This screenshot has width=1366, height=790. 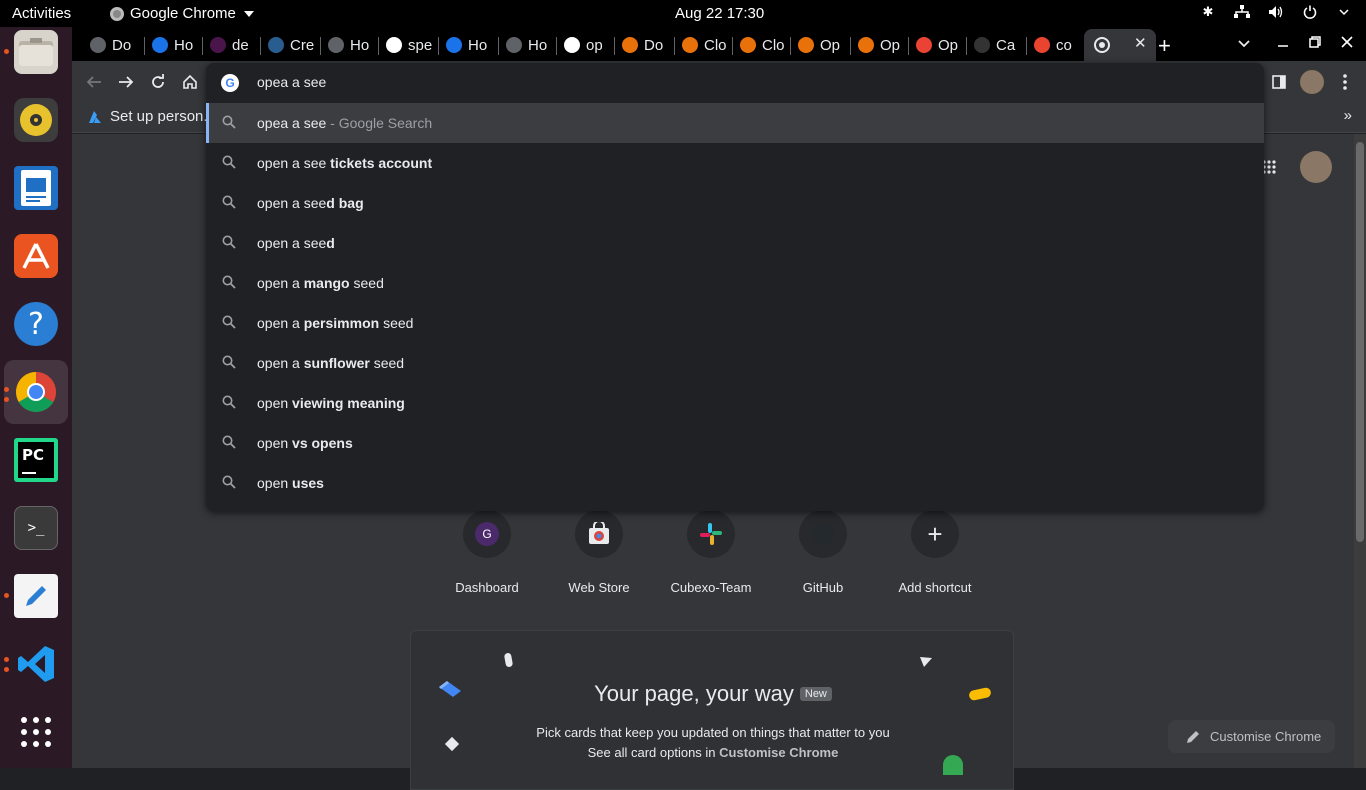 What do you see at coordinates (948, 45) in the screenshot?
I see `tab-title: Op` at bounding box center [948, 45].